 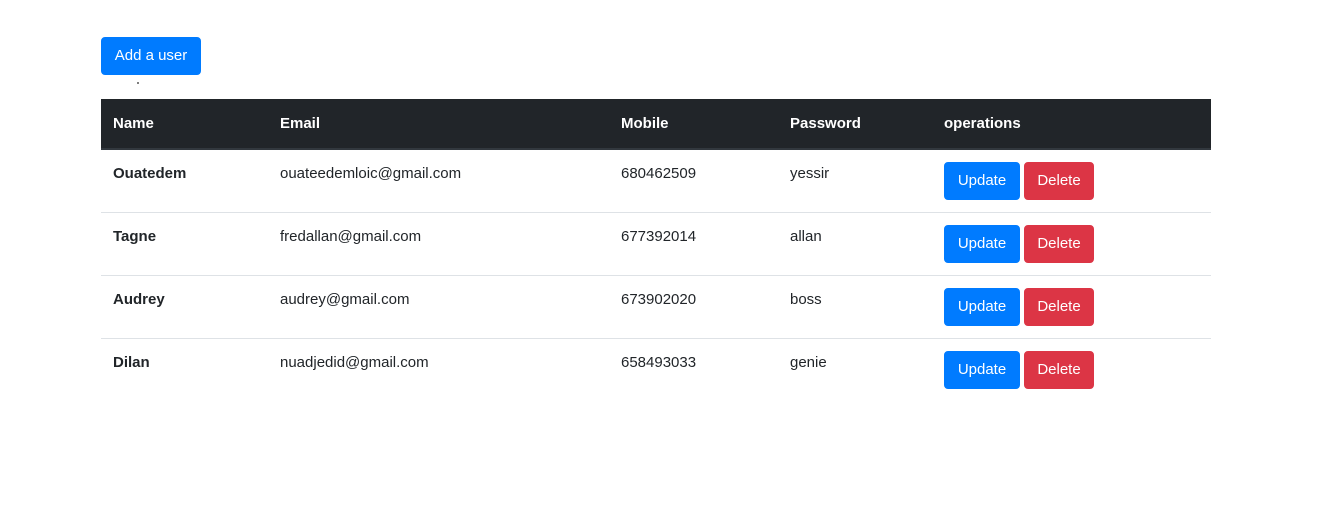 I want to click on cell-mobile: 658493033, so click(x=693, y=369).